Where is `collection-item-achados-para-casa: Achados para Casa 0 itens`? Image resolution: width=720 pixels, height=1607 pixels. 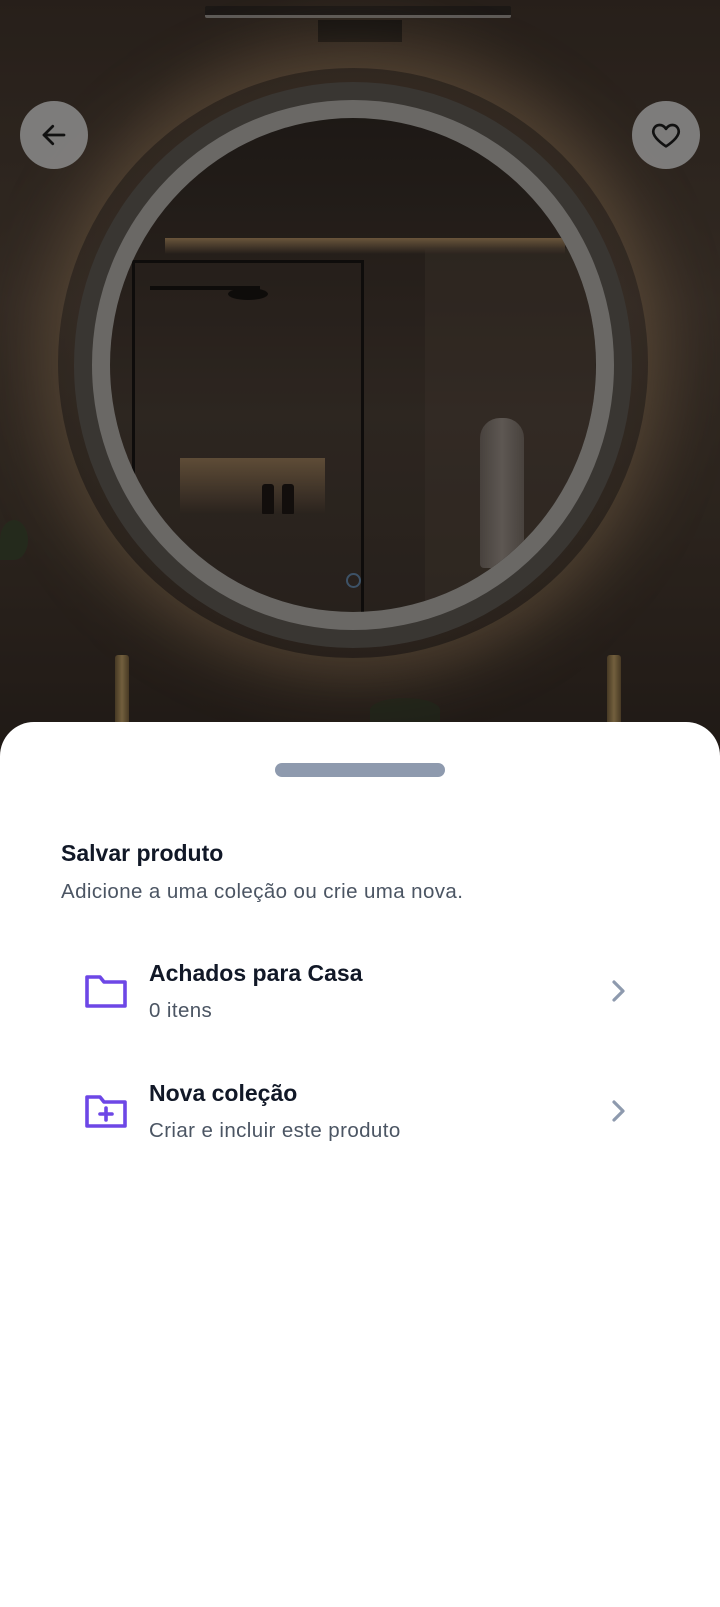
collection-item-achados-para-casa: Achados para Casa 0 itens is located at coordinates (360, 994).